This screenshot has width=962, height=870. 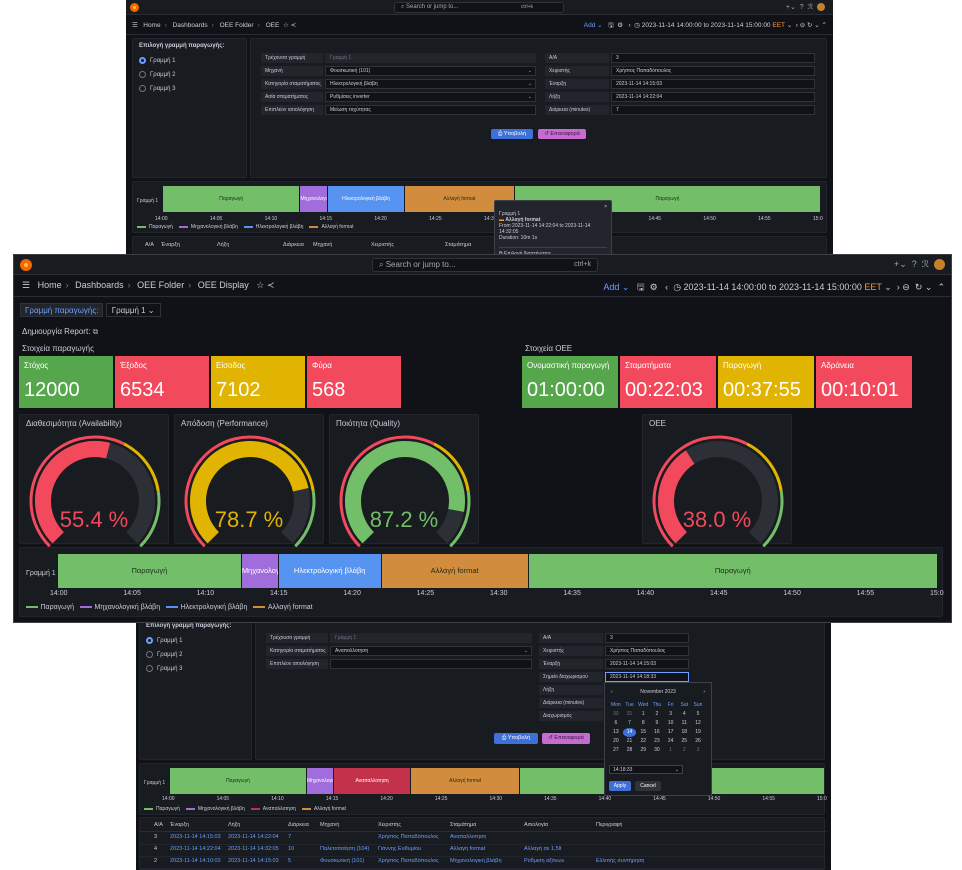 I want to click on calendar-day: 3, so click(x=698, y=750).